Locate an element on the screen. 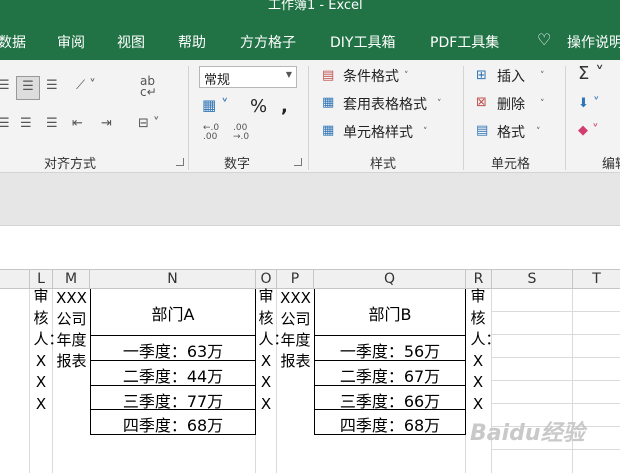 The image size is (620, 473). tell-me-search: 操作说明 is located at coordinates (593, 42).